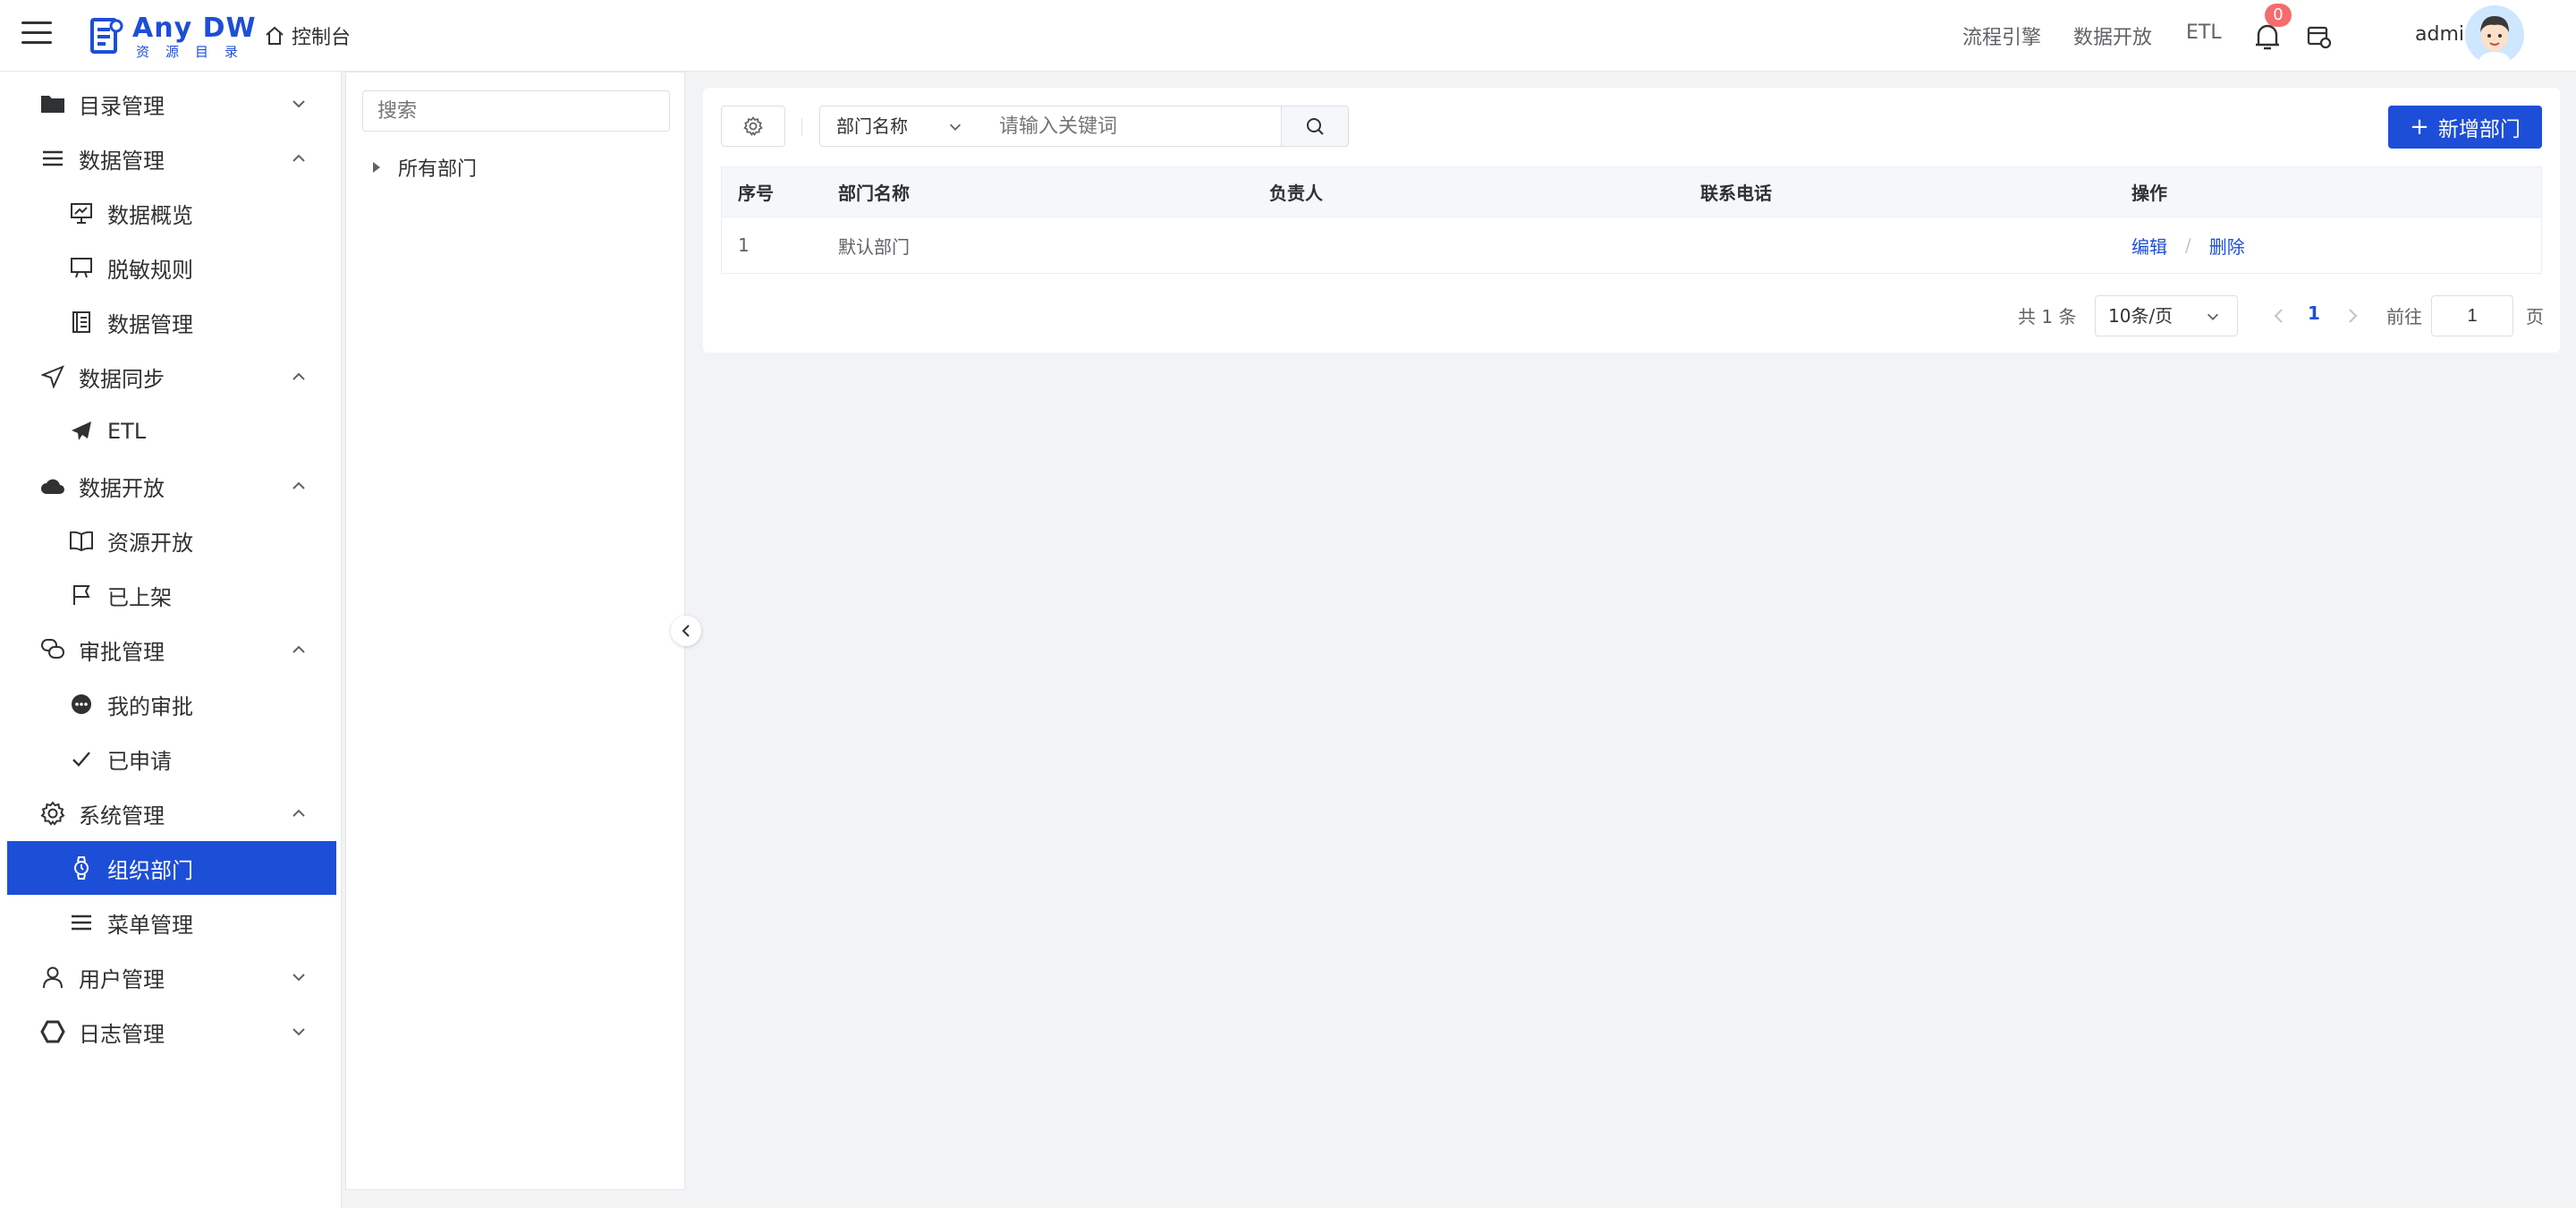 The height and width of the screenshot is (1208, 2576). What do you see at coordinates (81, 759) in the screenshot?
I see `check-icon` at bounding box center [81, 759].